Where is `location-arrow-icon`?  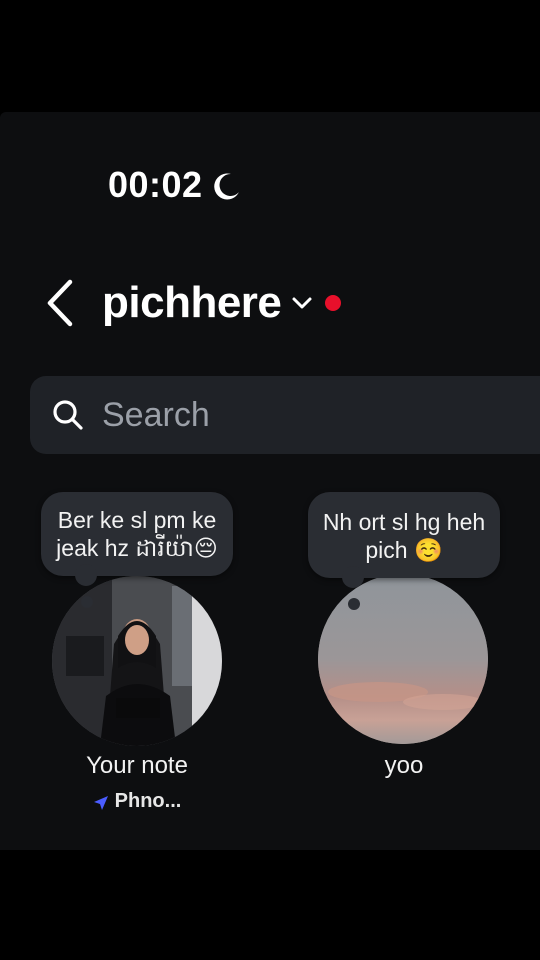
location-arrow-icon is located at coordinates (101, 802).